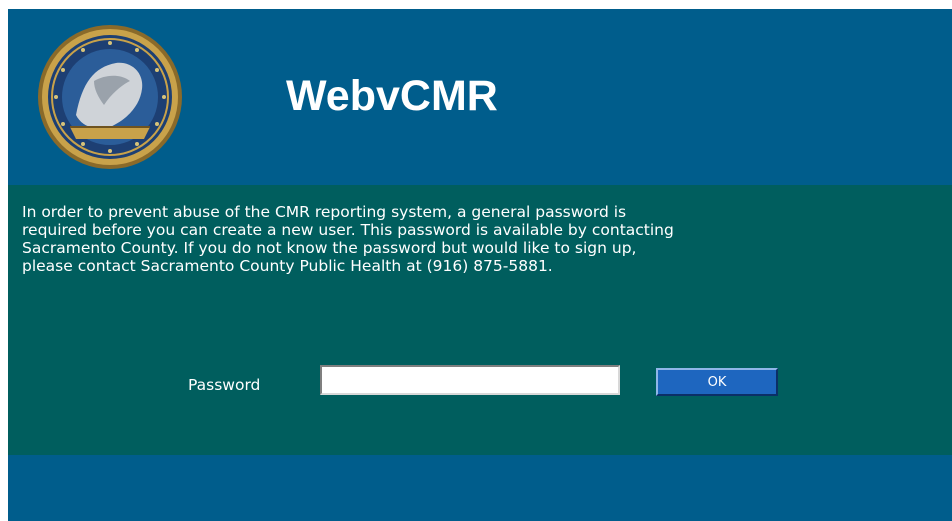 The image size is (952, 521). Describe the element at coordinates (480, 488) in the screenshot. I see `footer-bar` at that location.